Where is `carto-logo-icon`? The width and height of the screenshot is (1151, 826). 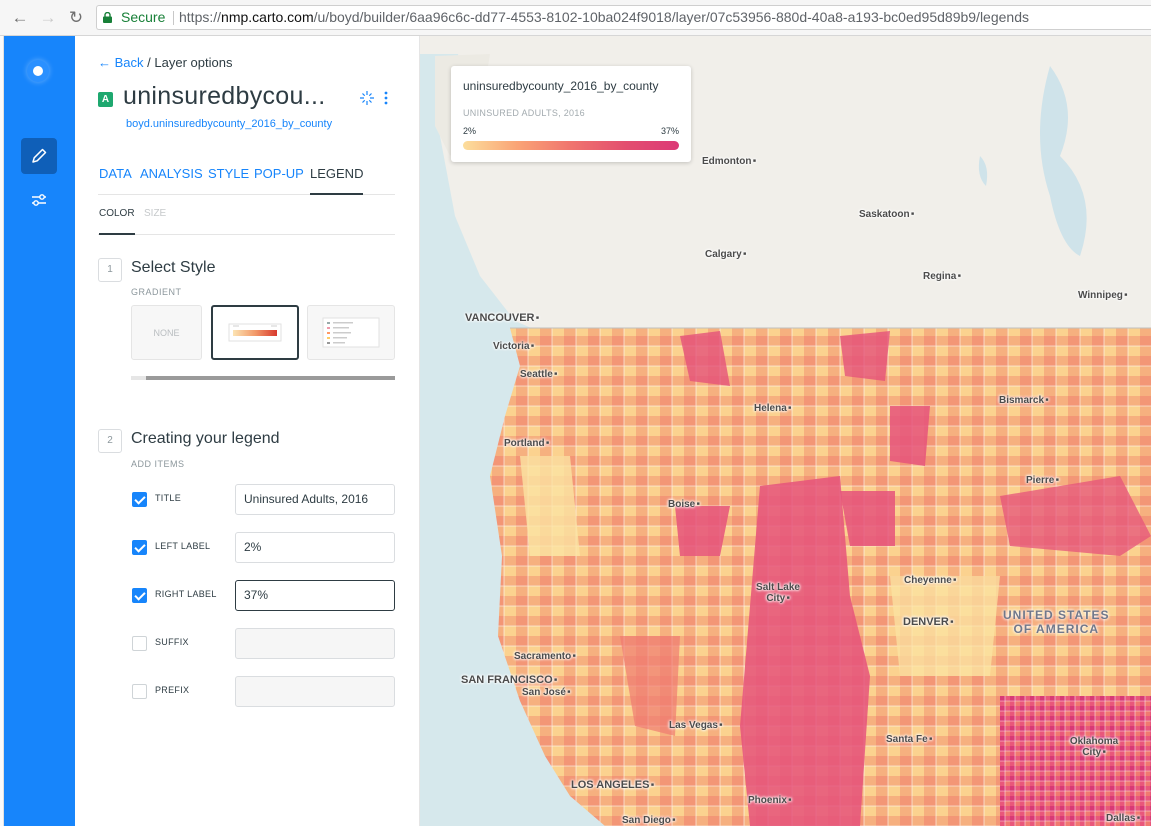 carto-logo-icon is located at coordinates (38, 71).